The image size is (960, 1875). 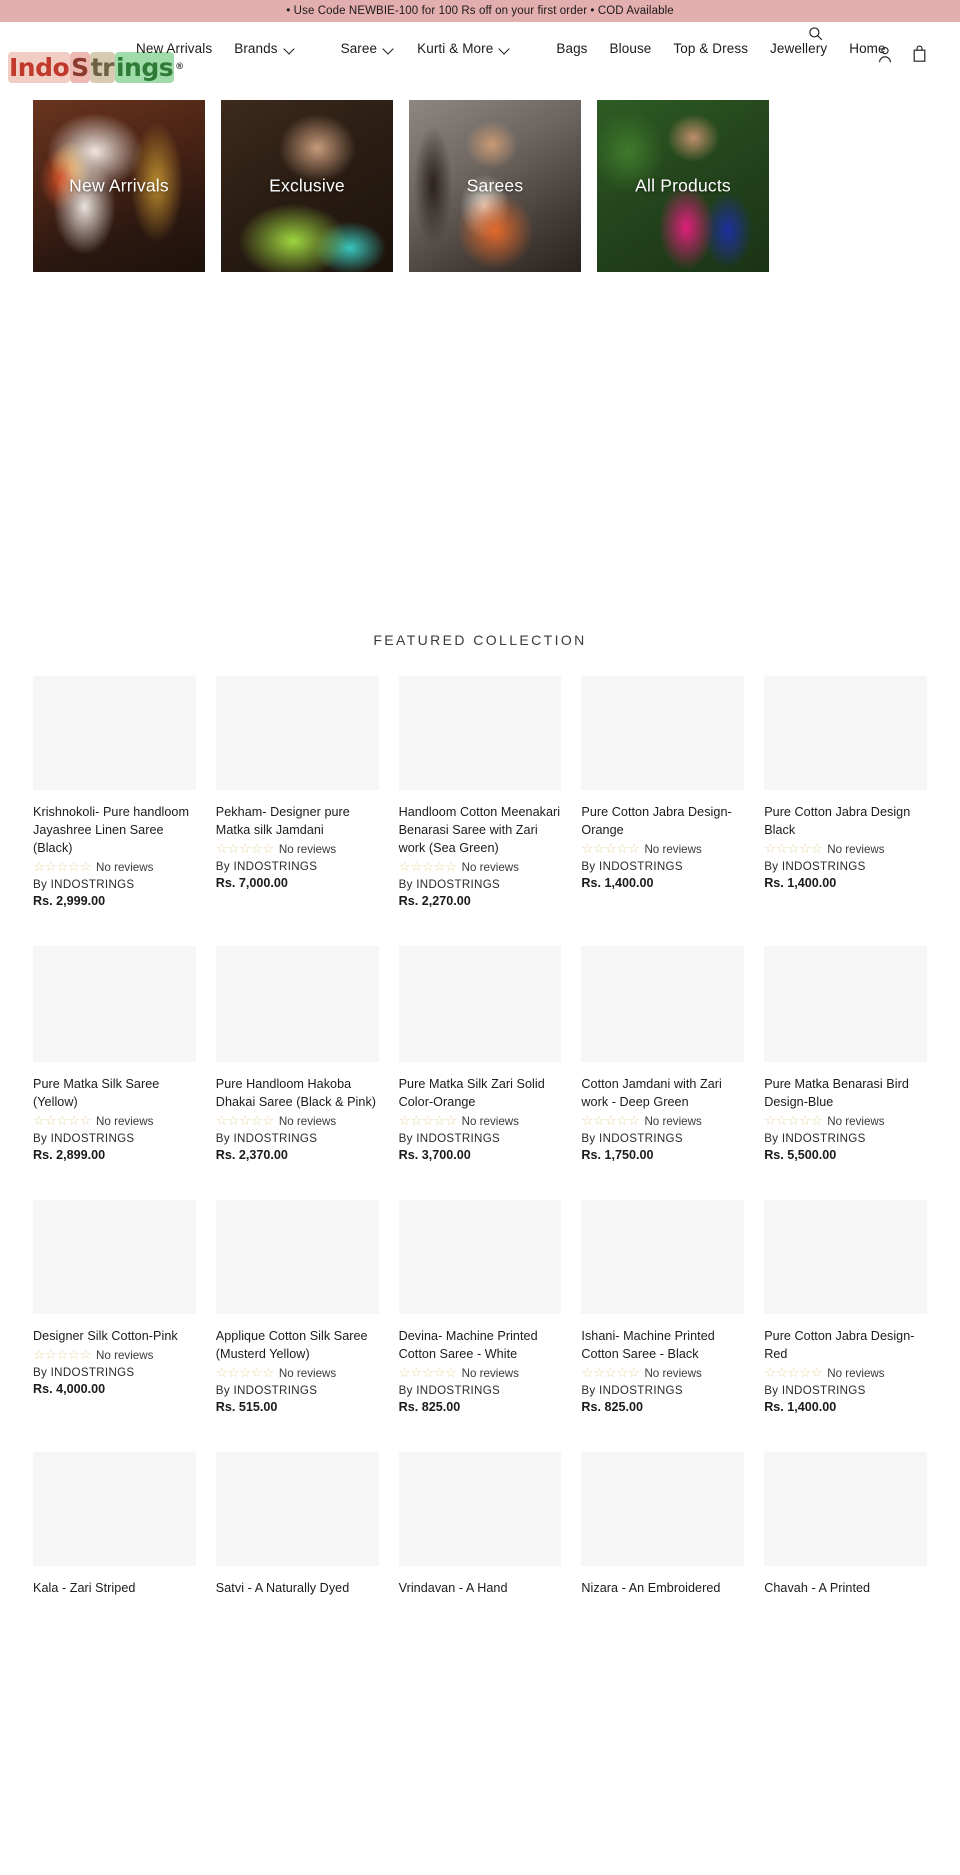 I want to click on collection-banner-exclusive: Exclusive, so click(x=307, y=186).